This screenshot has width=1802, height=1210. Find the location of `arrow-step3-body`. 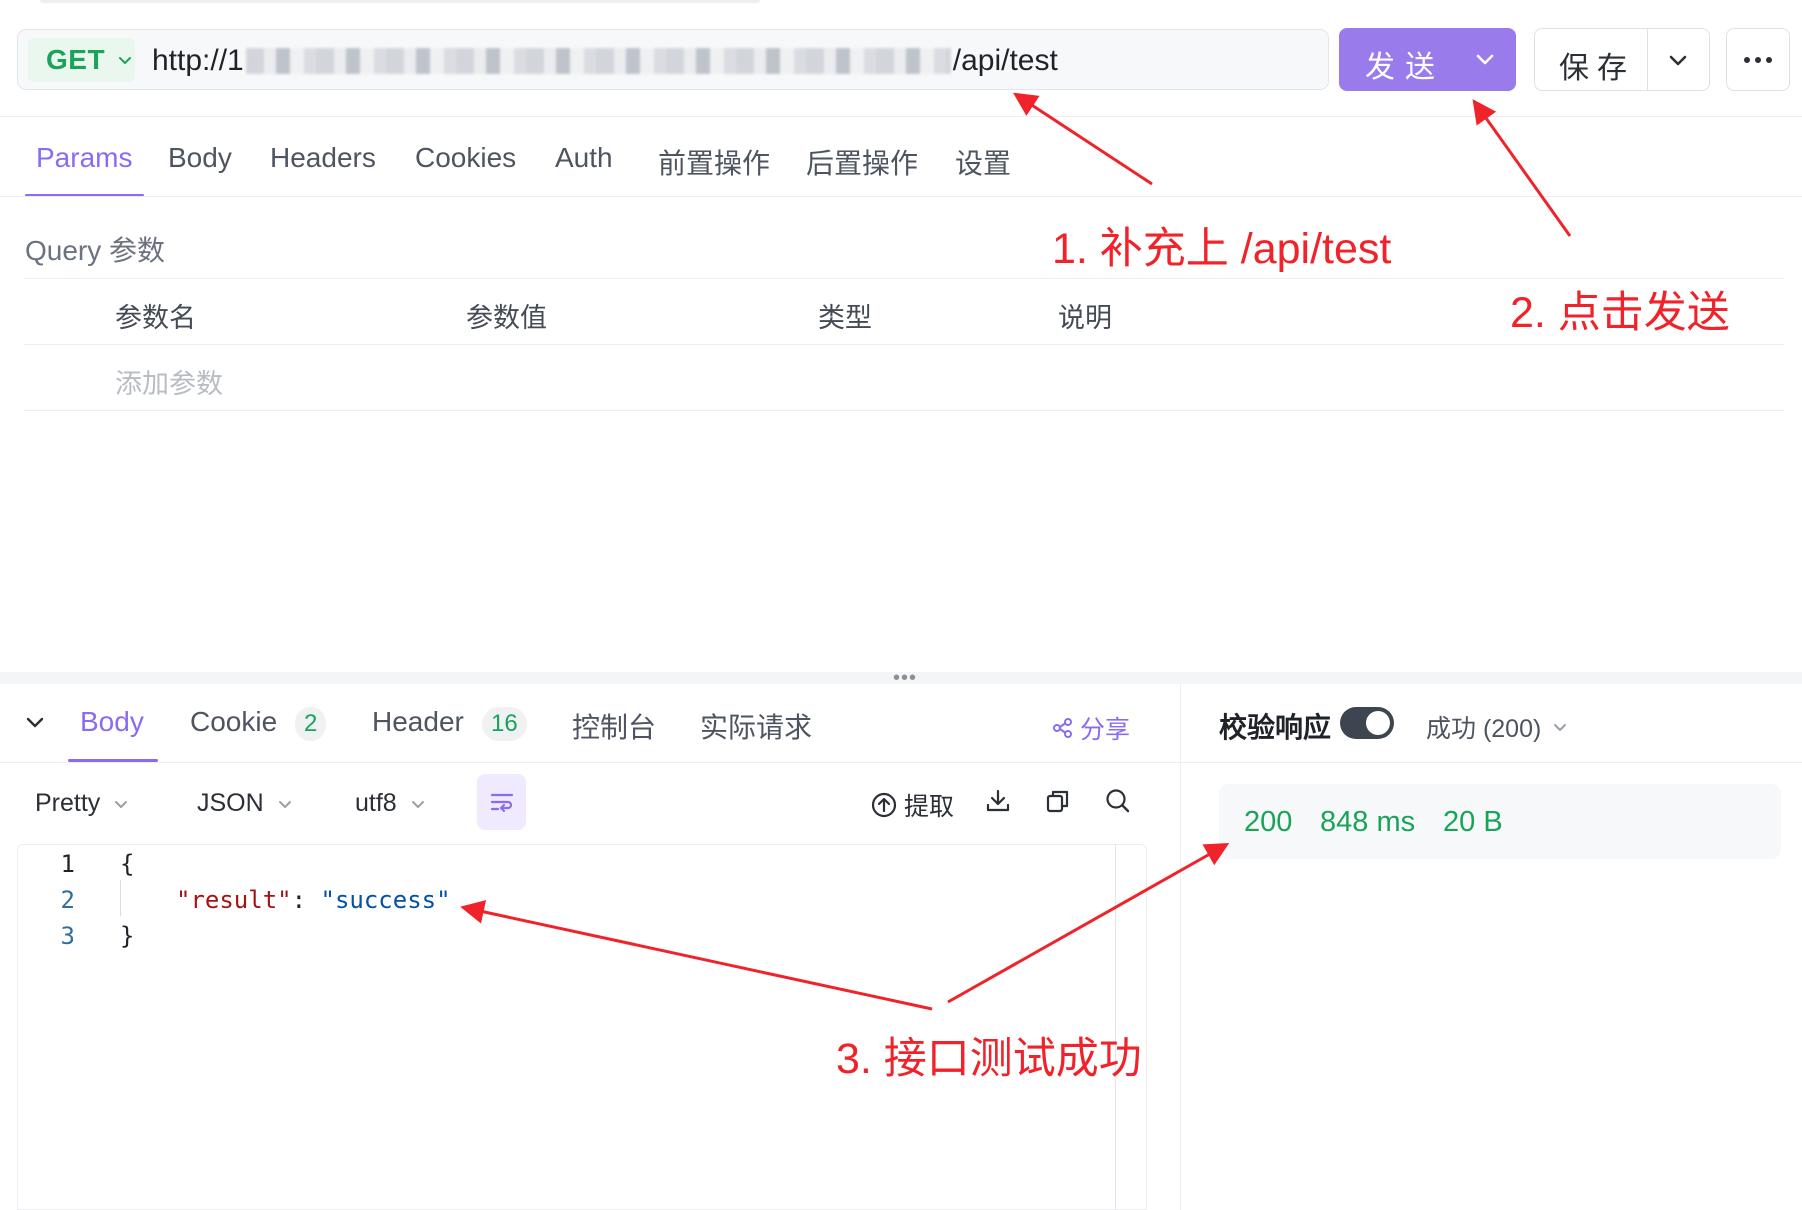

arrow-step3-body is located at coordinates (696, 955).